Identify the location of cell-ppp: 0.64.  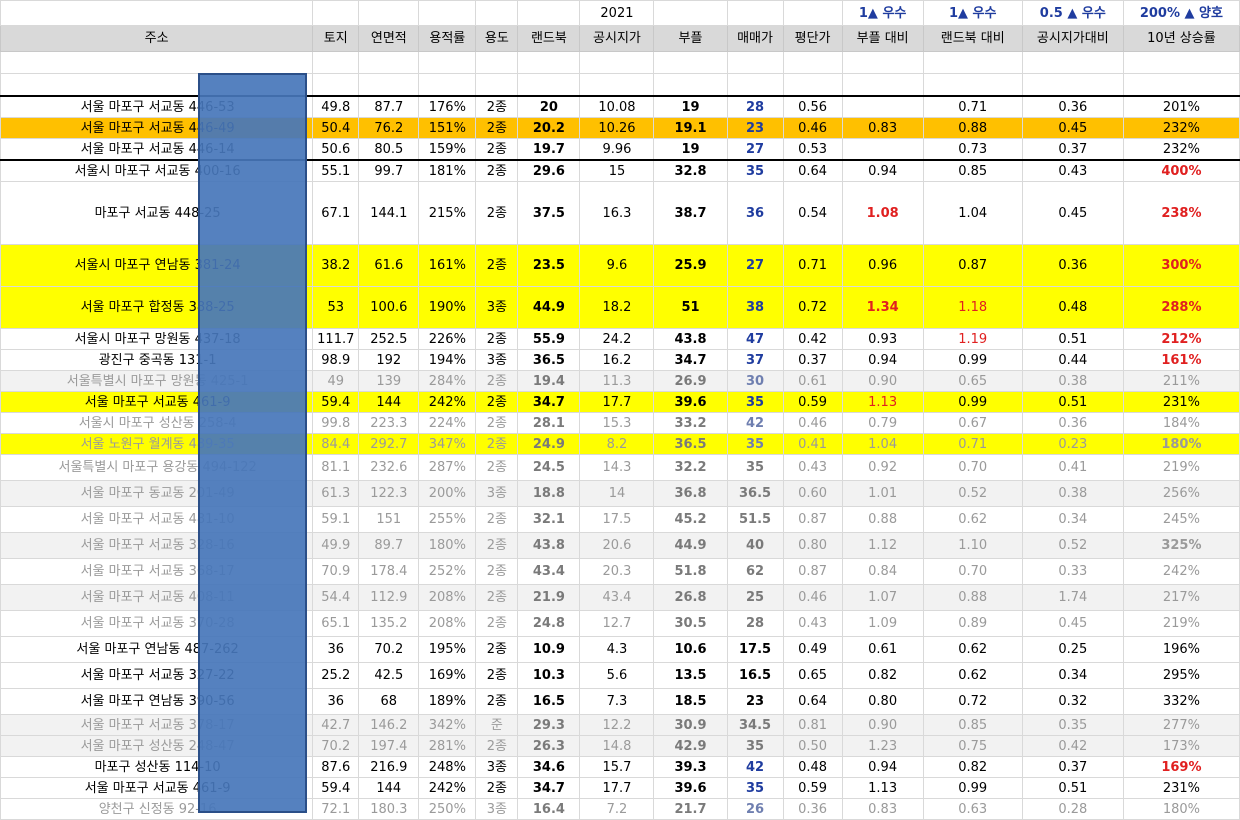
(812, 701).